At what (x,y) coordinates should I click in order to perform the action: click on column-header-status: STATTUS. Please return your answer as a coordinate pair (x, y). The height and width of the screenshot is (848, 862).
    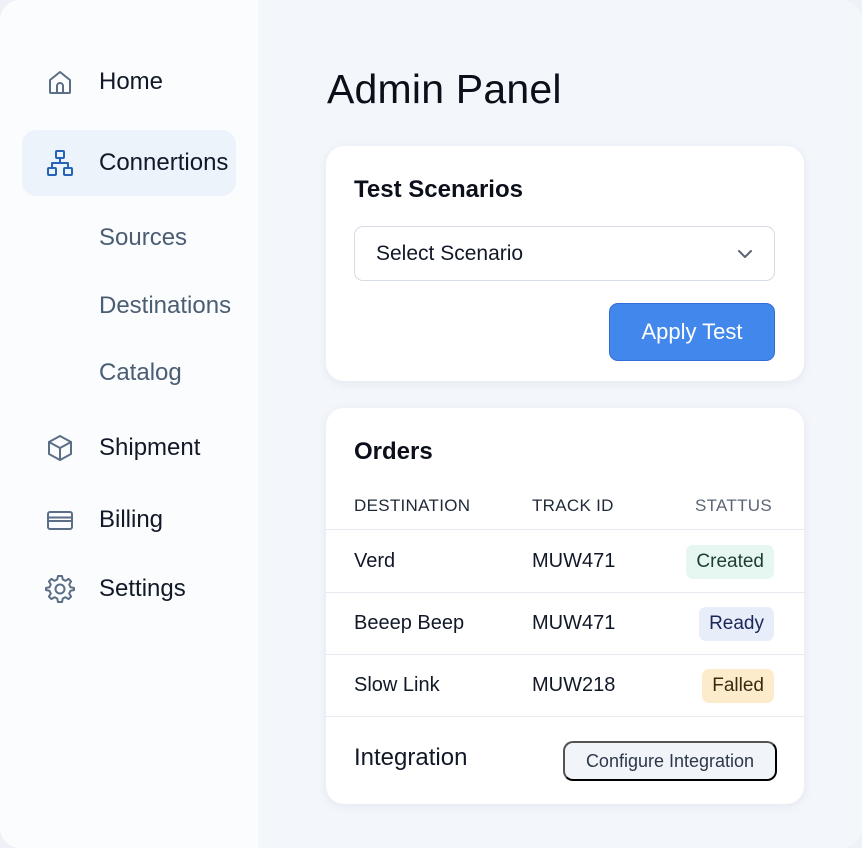
    Looking at the image, I should click on (733, 506).